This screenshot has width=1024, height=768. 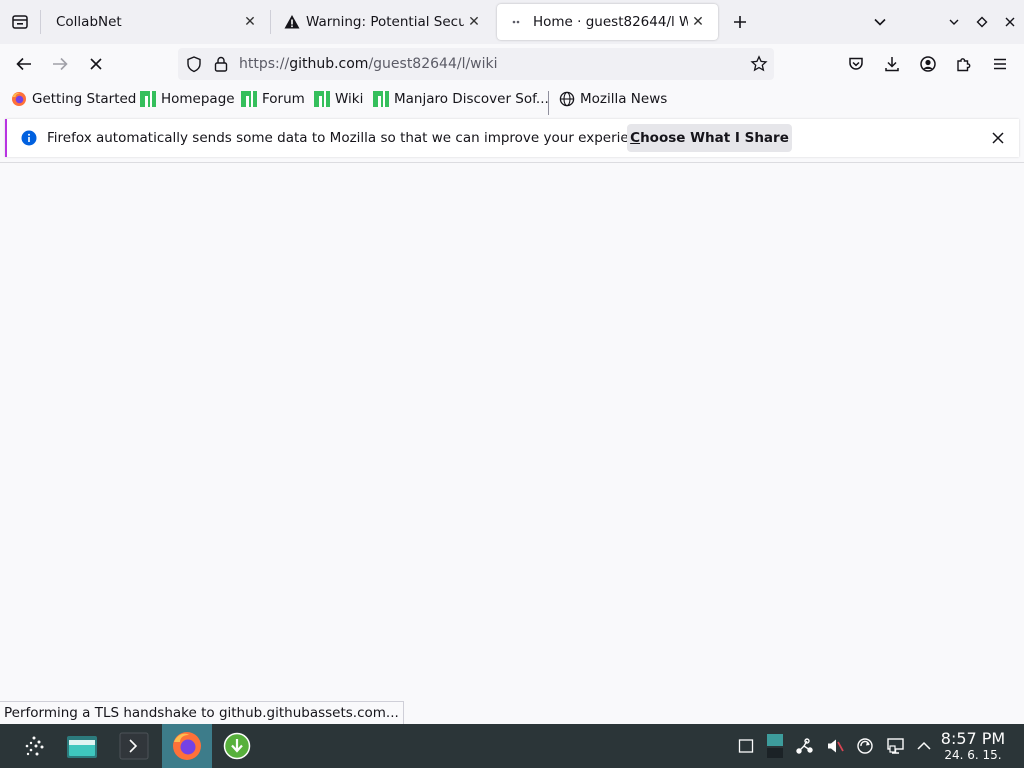 What do you see at coordinates (329, 64) in the screenshot?
I see `url-host: github.com` at bounding box center [329, 64].